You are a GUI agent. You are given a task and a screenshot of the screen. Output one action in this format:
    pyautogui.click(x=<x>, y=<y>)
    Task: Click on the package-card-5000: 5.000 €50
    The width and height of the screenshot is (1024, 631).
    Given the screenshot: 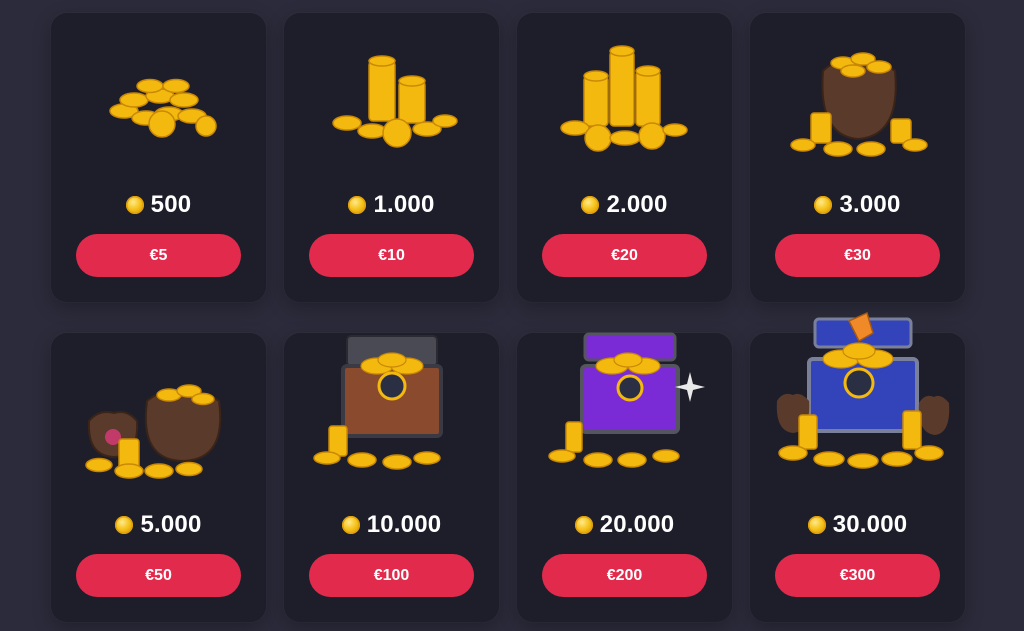 What is the action you would take?
    pyautogui.click(x=158, y=477)
    